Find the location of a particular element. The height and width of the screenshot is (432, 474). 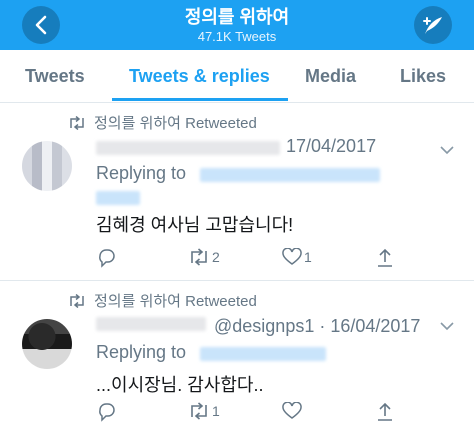

profile-header: 정의를 위하여 47.1K Tweets is located at coordinates (237, 25).